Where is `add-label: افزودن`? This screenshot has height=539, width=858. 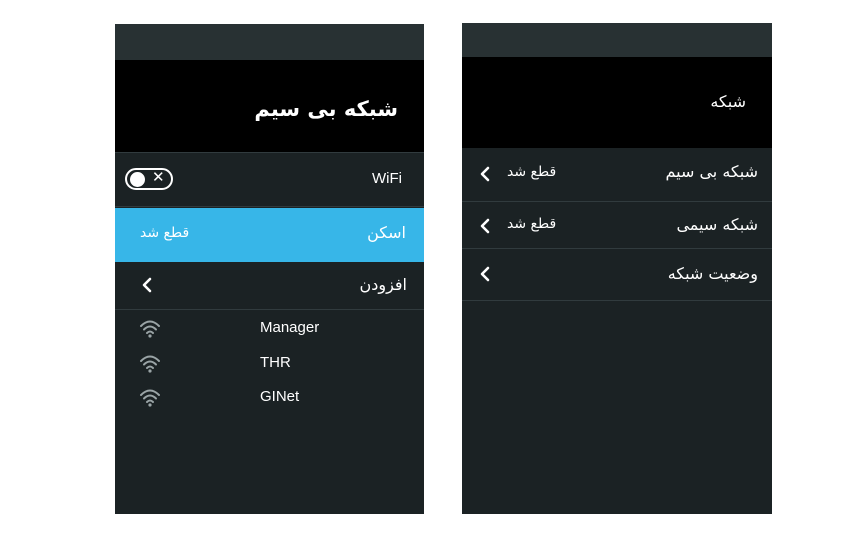
add-label: افزودن is located at coordinates (383, 284).